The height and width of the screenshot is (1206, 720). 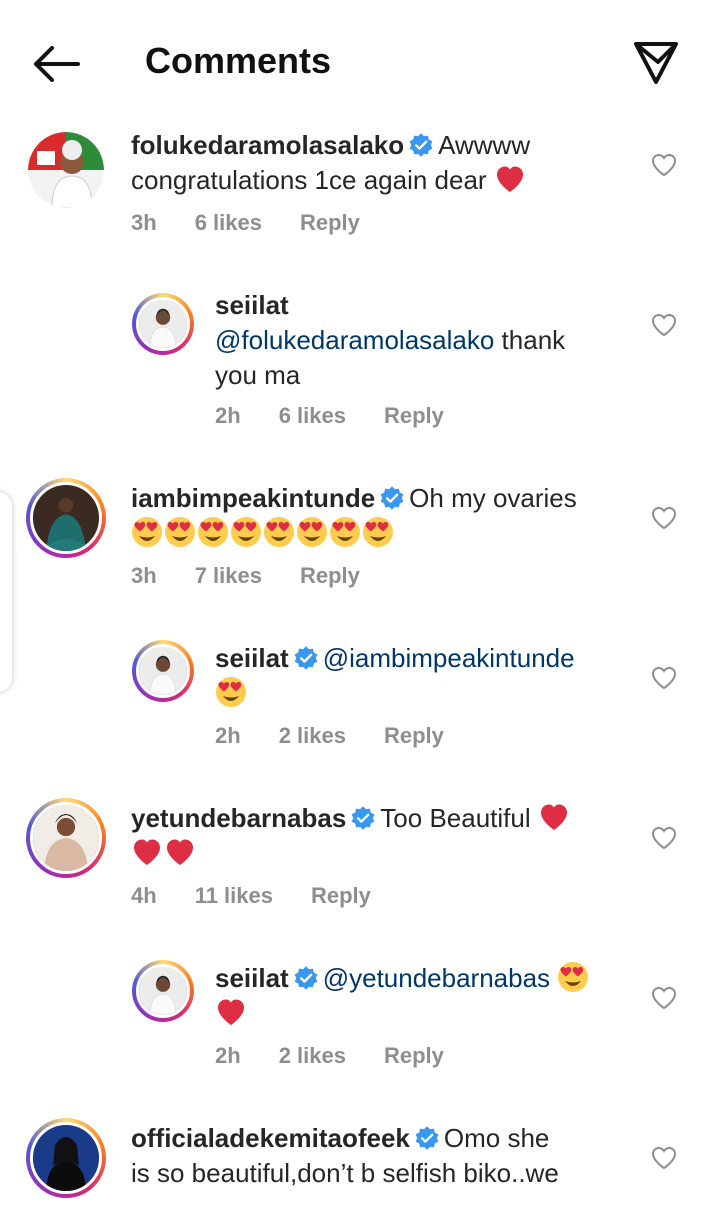 I want to click on back-arrow-icon, so click(x=57, y=64).